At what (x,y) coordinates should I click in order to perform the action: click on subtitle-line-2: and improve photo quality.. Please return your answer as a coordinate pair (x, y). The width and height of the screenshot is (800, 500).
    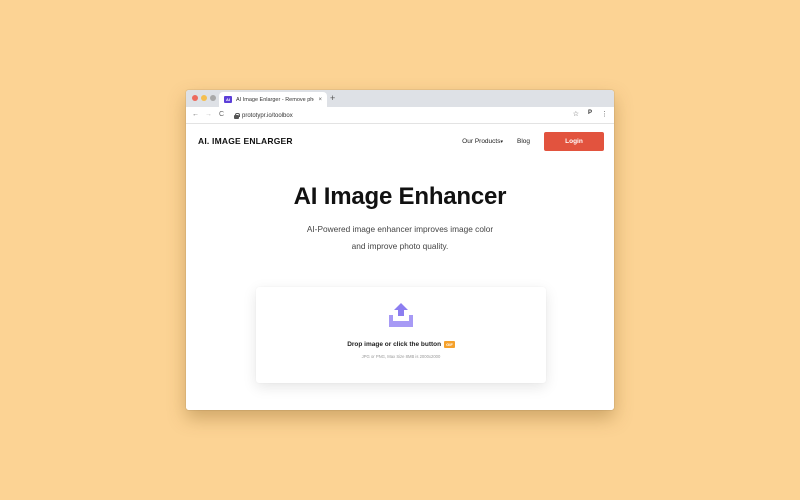
    Looking at the image, I should click on (400, 246).